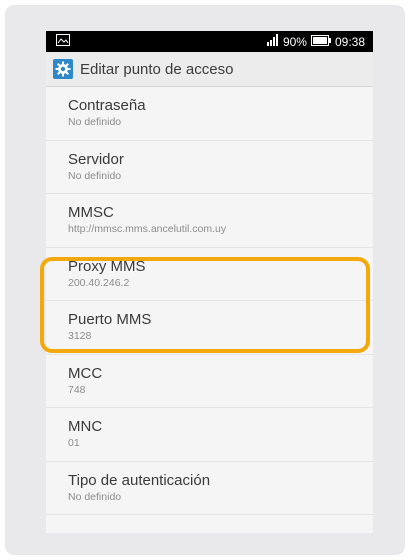  I want to click on setting-title: Contraseña, so click(107, 105).